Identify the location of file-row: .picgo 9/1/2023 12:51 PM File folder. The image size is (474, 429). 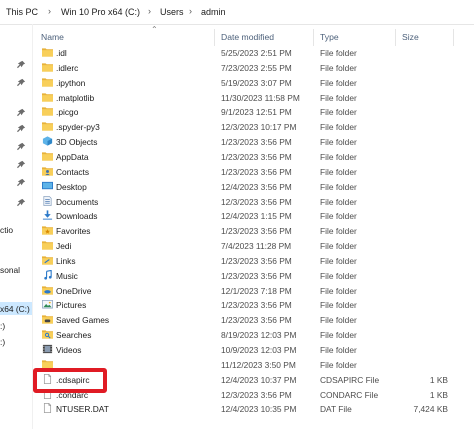
(253, 111).